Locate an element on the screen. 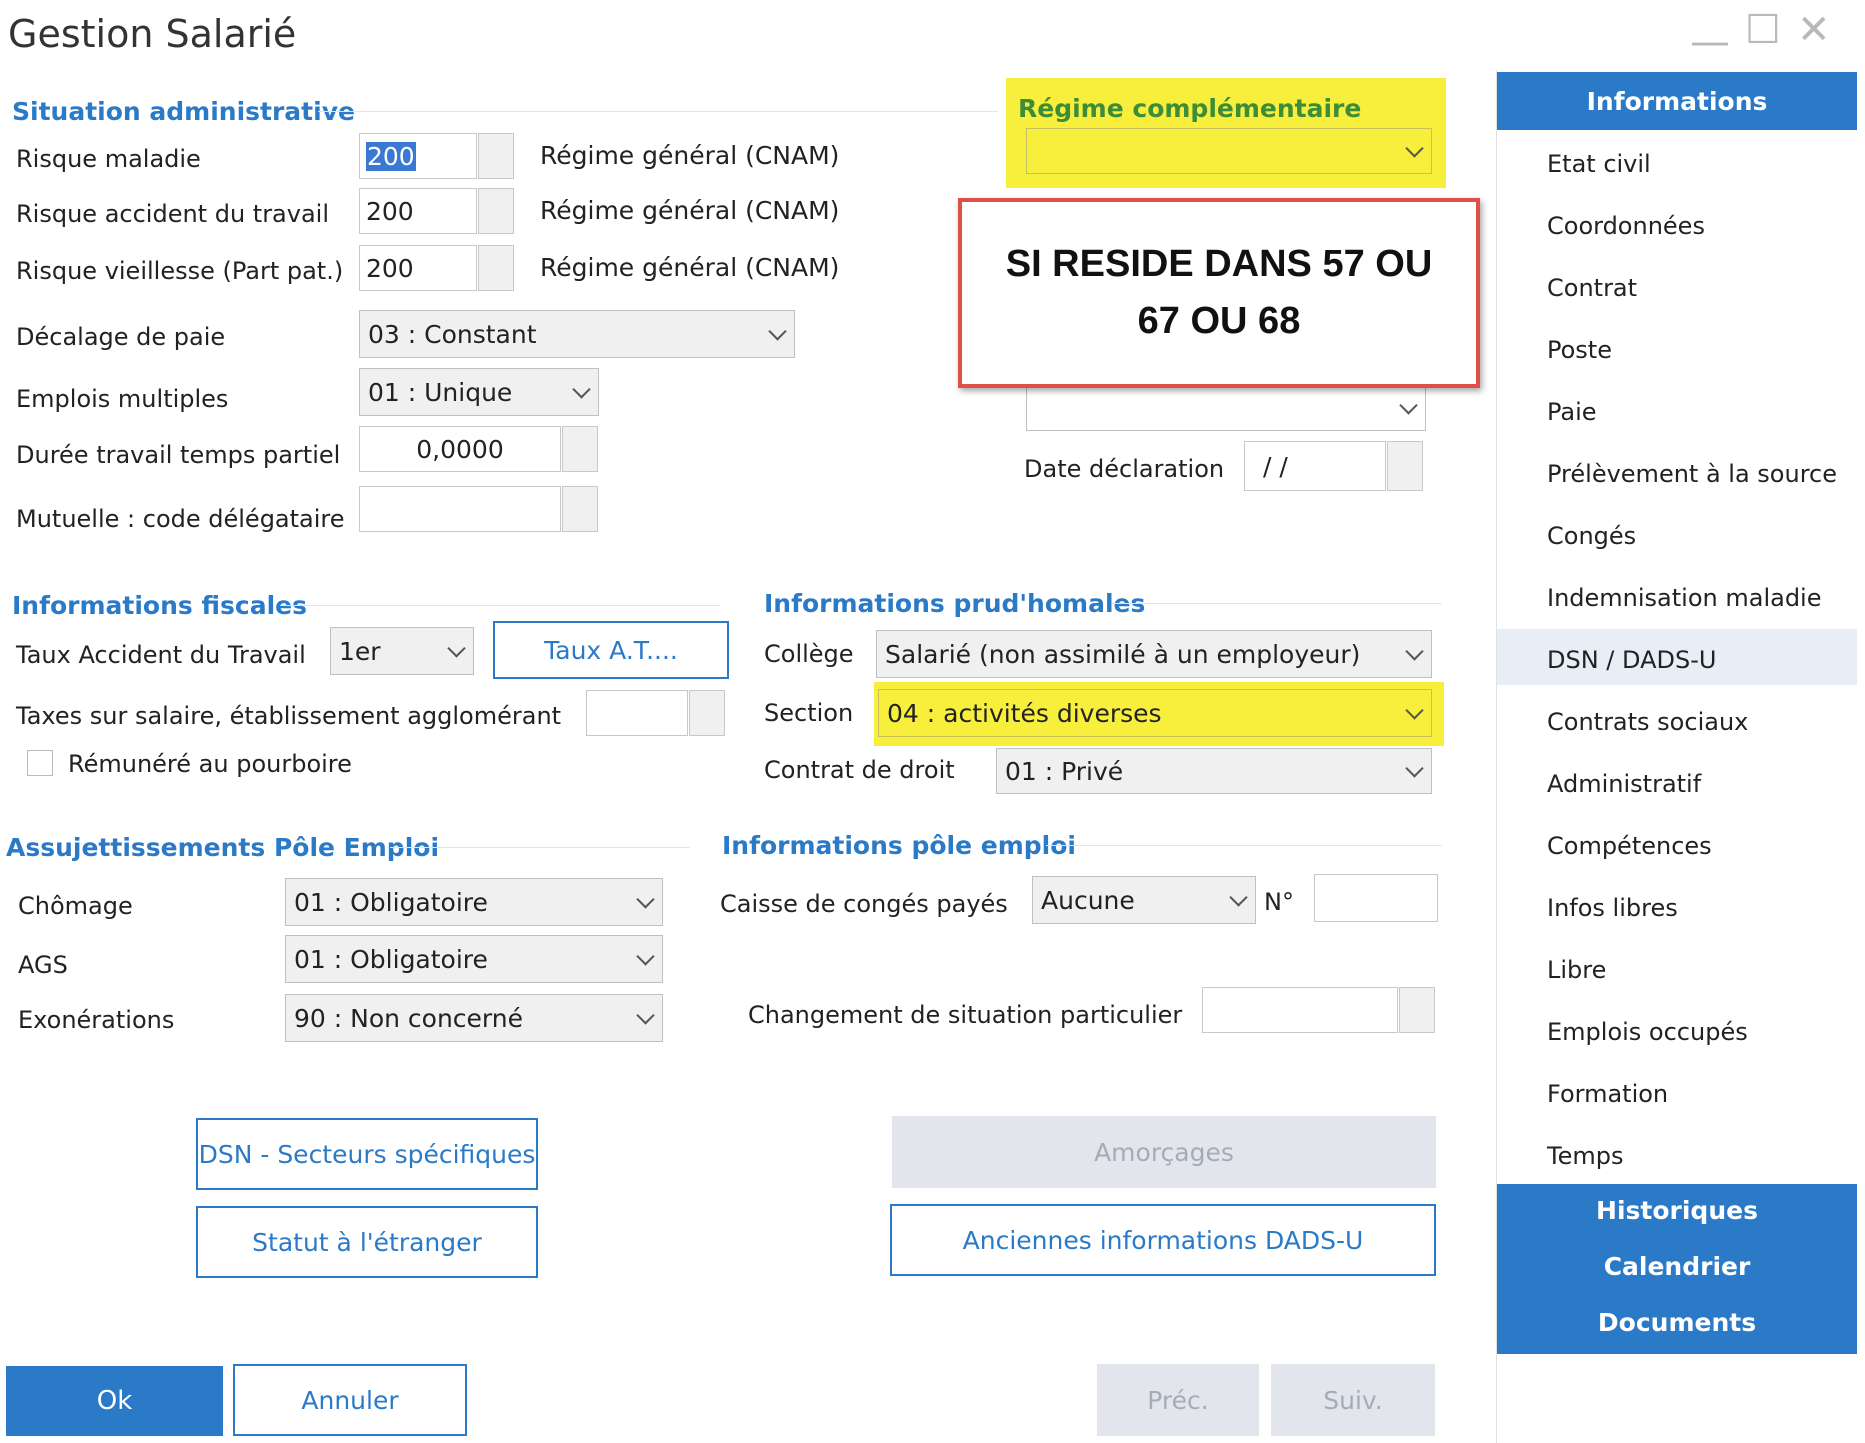  sidebar-calendrier: Calendrier is located at coordinates (1677, 1266).